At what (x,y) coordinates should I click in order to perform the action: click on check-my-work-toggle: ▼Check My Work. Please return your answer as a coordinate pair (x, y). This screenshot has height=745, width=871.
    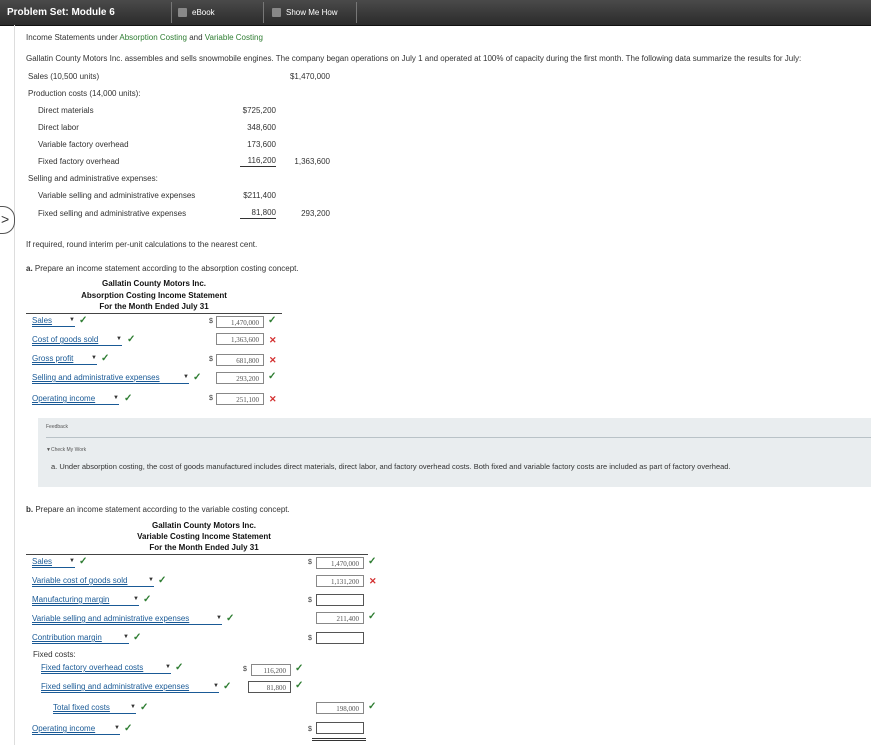
    Looking at the image, I should click on (66, 450).